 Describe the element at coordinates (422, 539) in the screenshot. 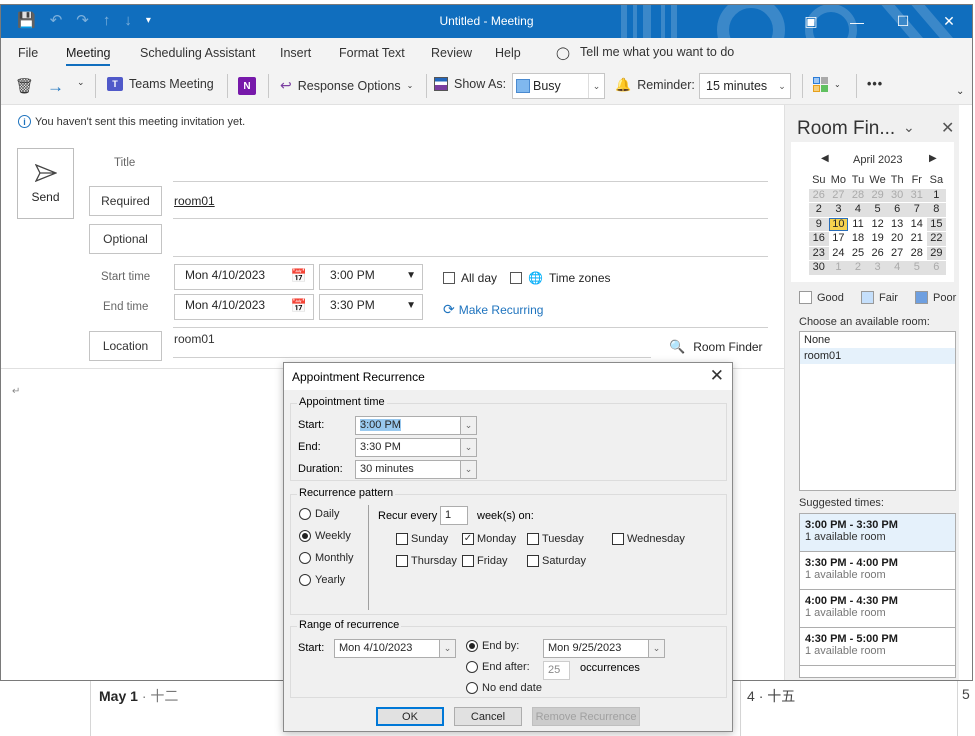

I see `weekday-checkbox-sunday: Sunday` at that location.